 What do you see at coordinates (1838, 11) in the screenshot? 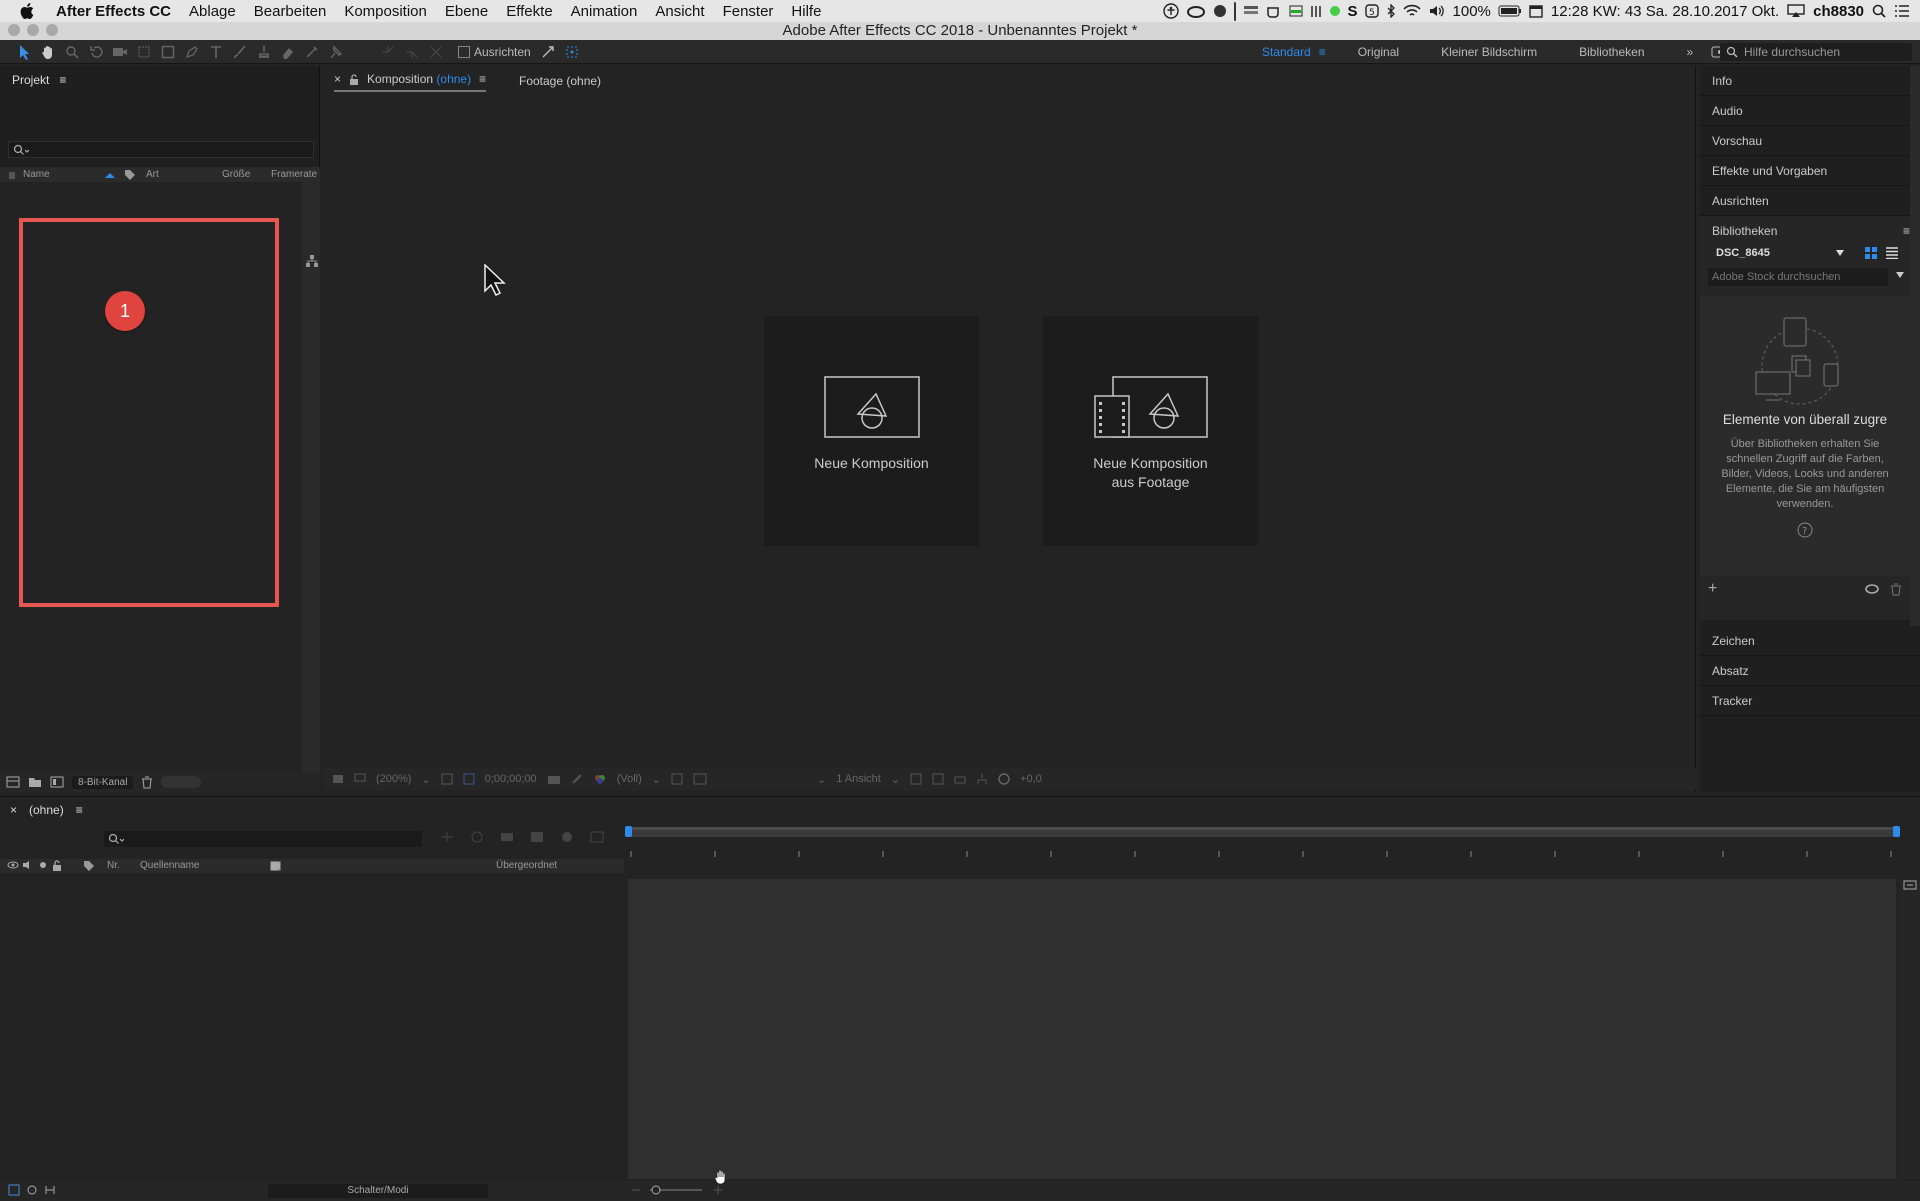
I see `user-name: ch8830` at bounding box center [1838, 11].